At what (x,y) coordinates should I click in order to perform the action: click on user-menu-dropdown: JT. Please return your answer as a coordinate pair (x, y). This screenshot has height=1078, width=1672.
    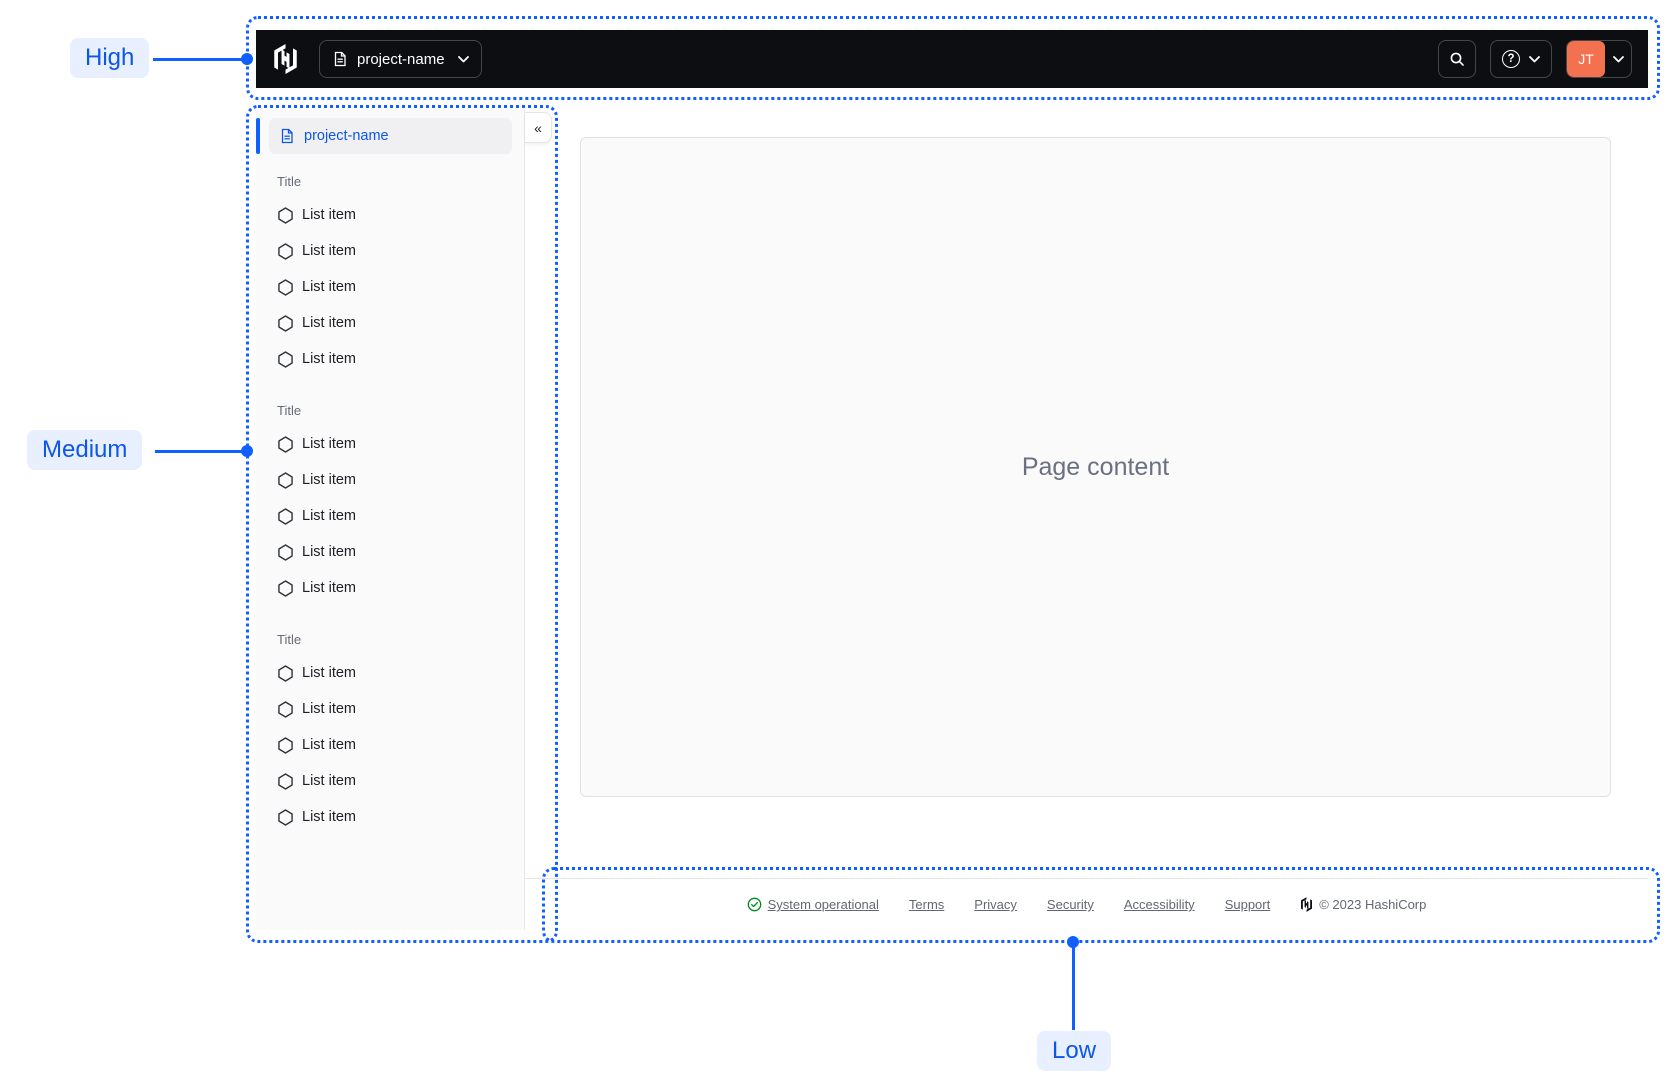
    Looking at the image, I should click on (1599, 59).